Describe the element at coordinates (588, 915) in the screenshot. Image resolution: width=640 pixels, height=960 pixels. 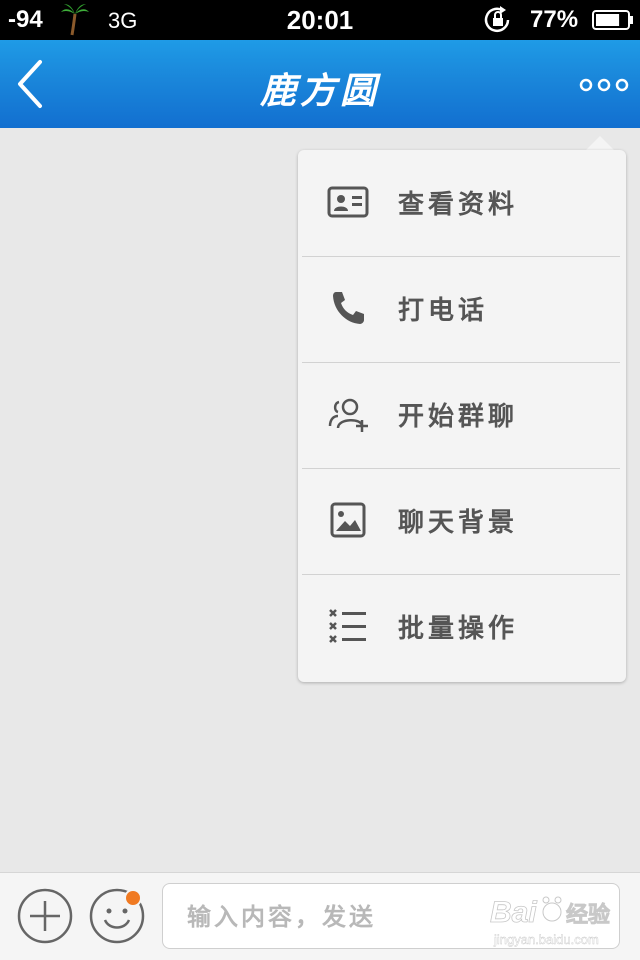
I see `watermark-suffix: 经验` at that location.